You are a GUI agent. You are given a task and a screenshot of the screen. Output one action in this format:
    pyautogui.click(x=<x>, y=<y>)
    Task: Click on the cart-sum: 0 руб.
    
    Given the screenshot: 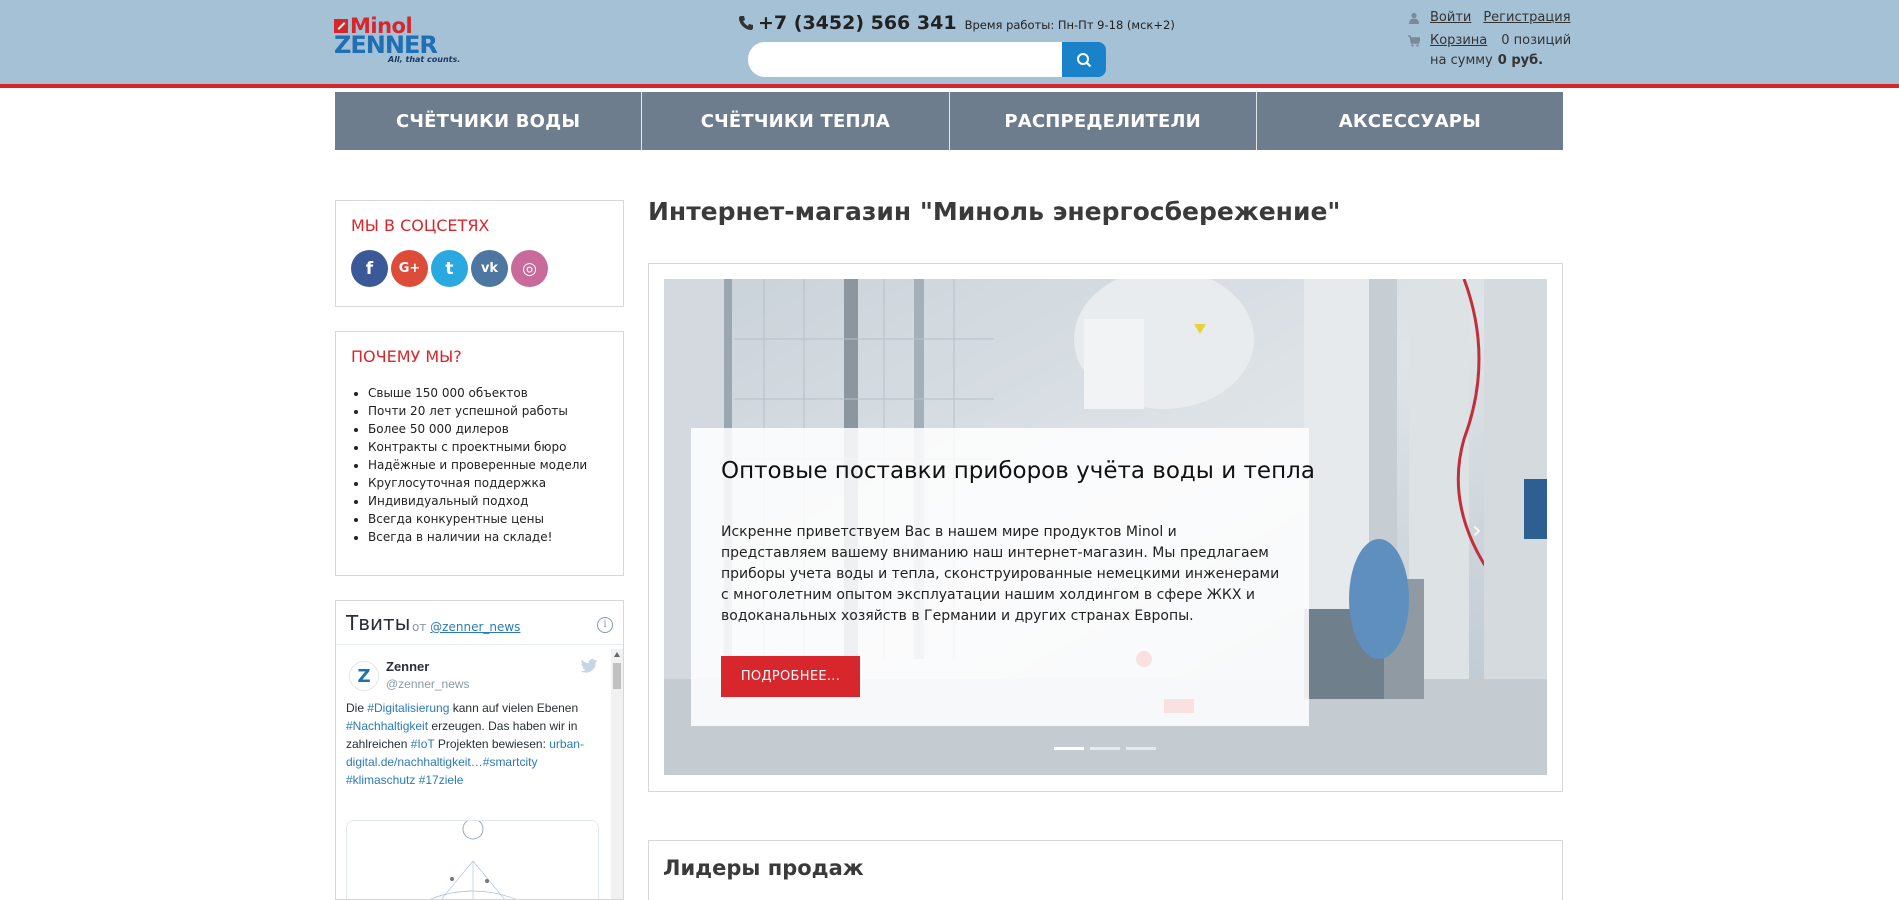 What is the action you would take?
    pyautogui.click(x=1520, y=60)
    